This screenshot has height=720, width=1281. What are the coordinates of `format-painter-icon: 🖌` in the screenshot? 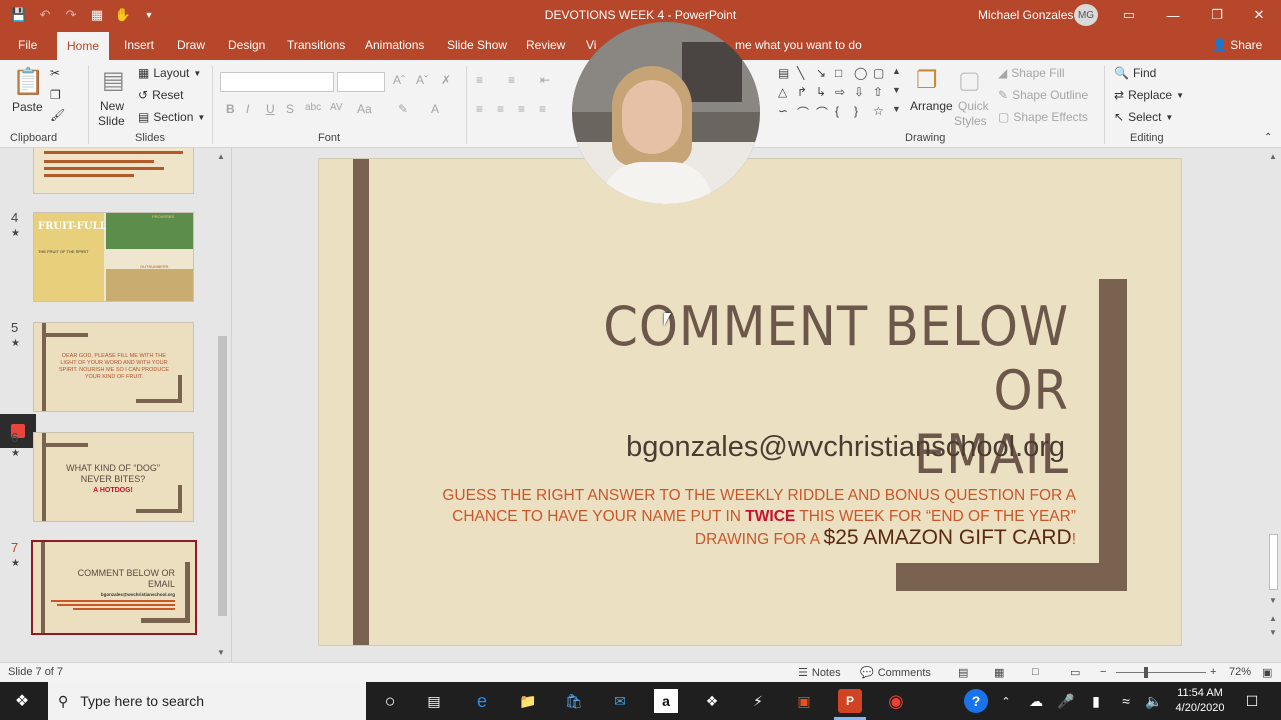 It's located at (57, 115).